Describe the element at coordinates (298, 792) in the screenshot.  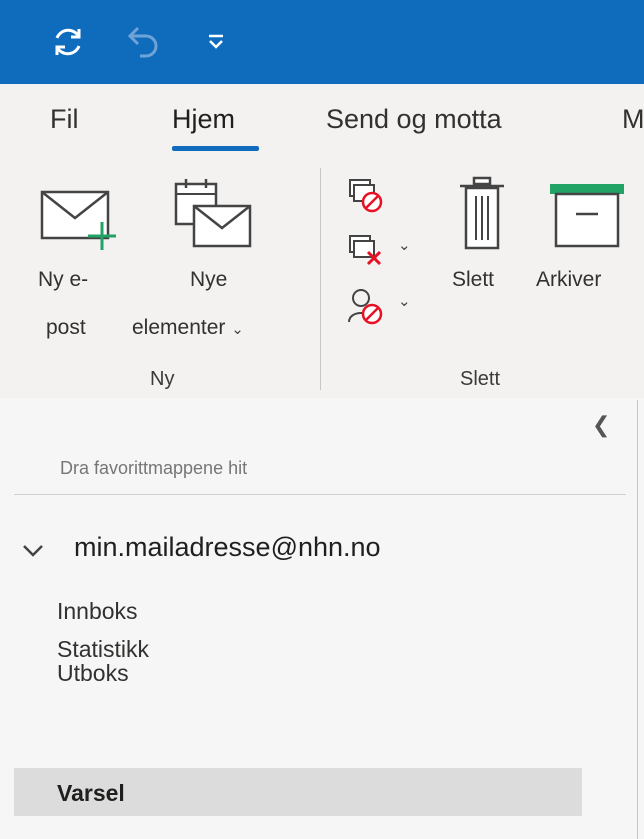
I see `folder-alerts: Varsel` at that location.